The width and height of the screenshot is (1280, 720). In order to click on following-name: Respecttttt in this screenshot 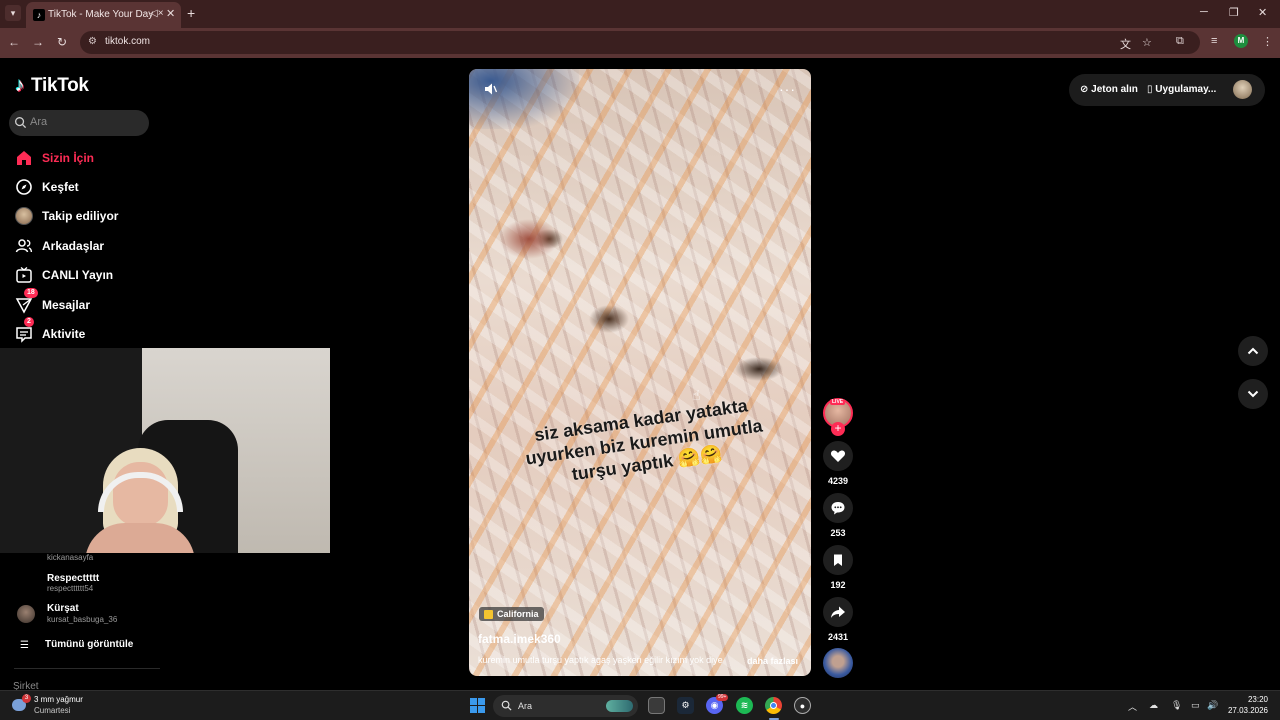, I will do `click(73, 578)`.